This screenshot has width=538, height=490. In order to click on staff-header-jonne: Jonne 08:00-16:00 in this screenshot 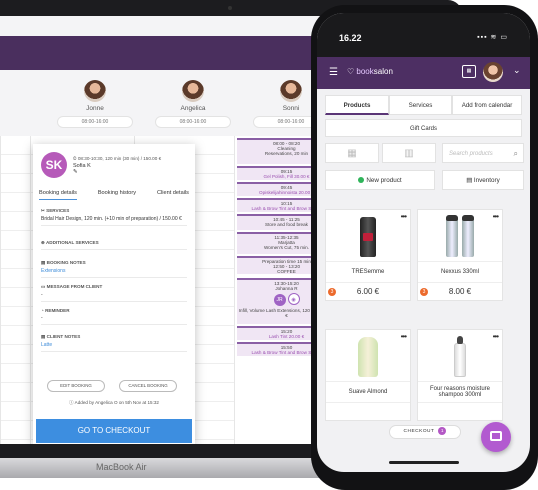, I will do `click(95, 110)`.